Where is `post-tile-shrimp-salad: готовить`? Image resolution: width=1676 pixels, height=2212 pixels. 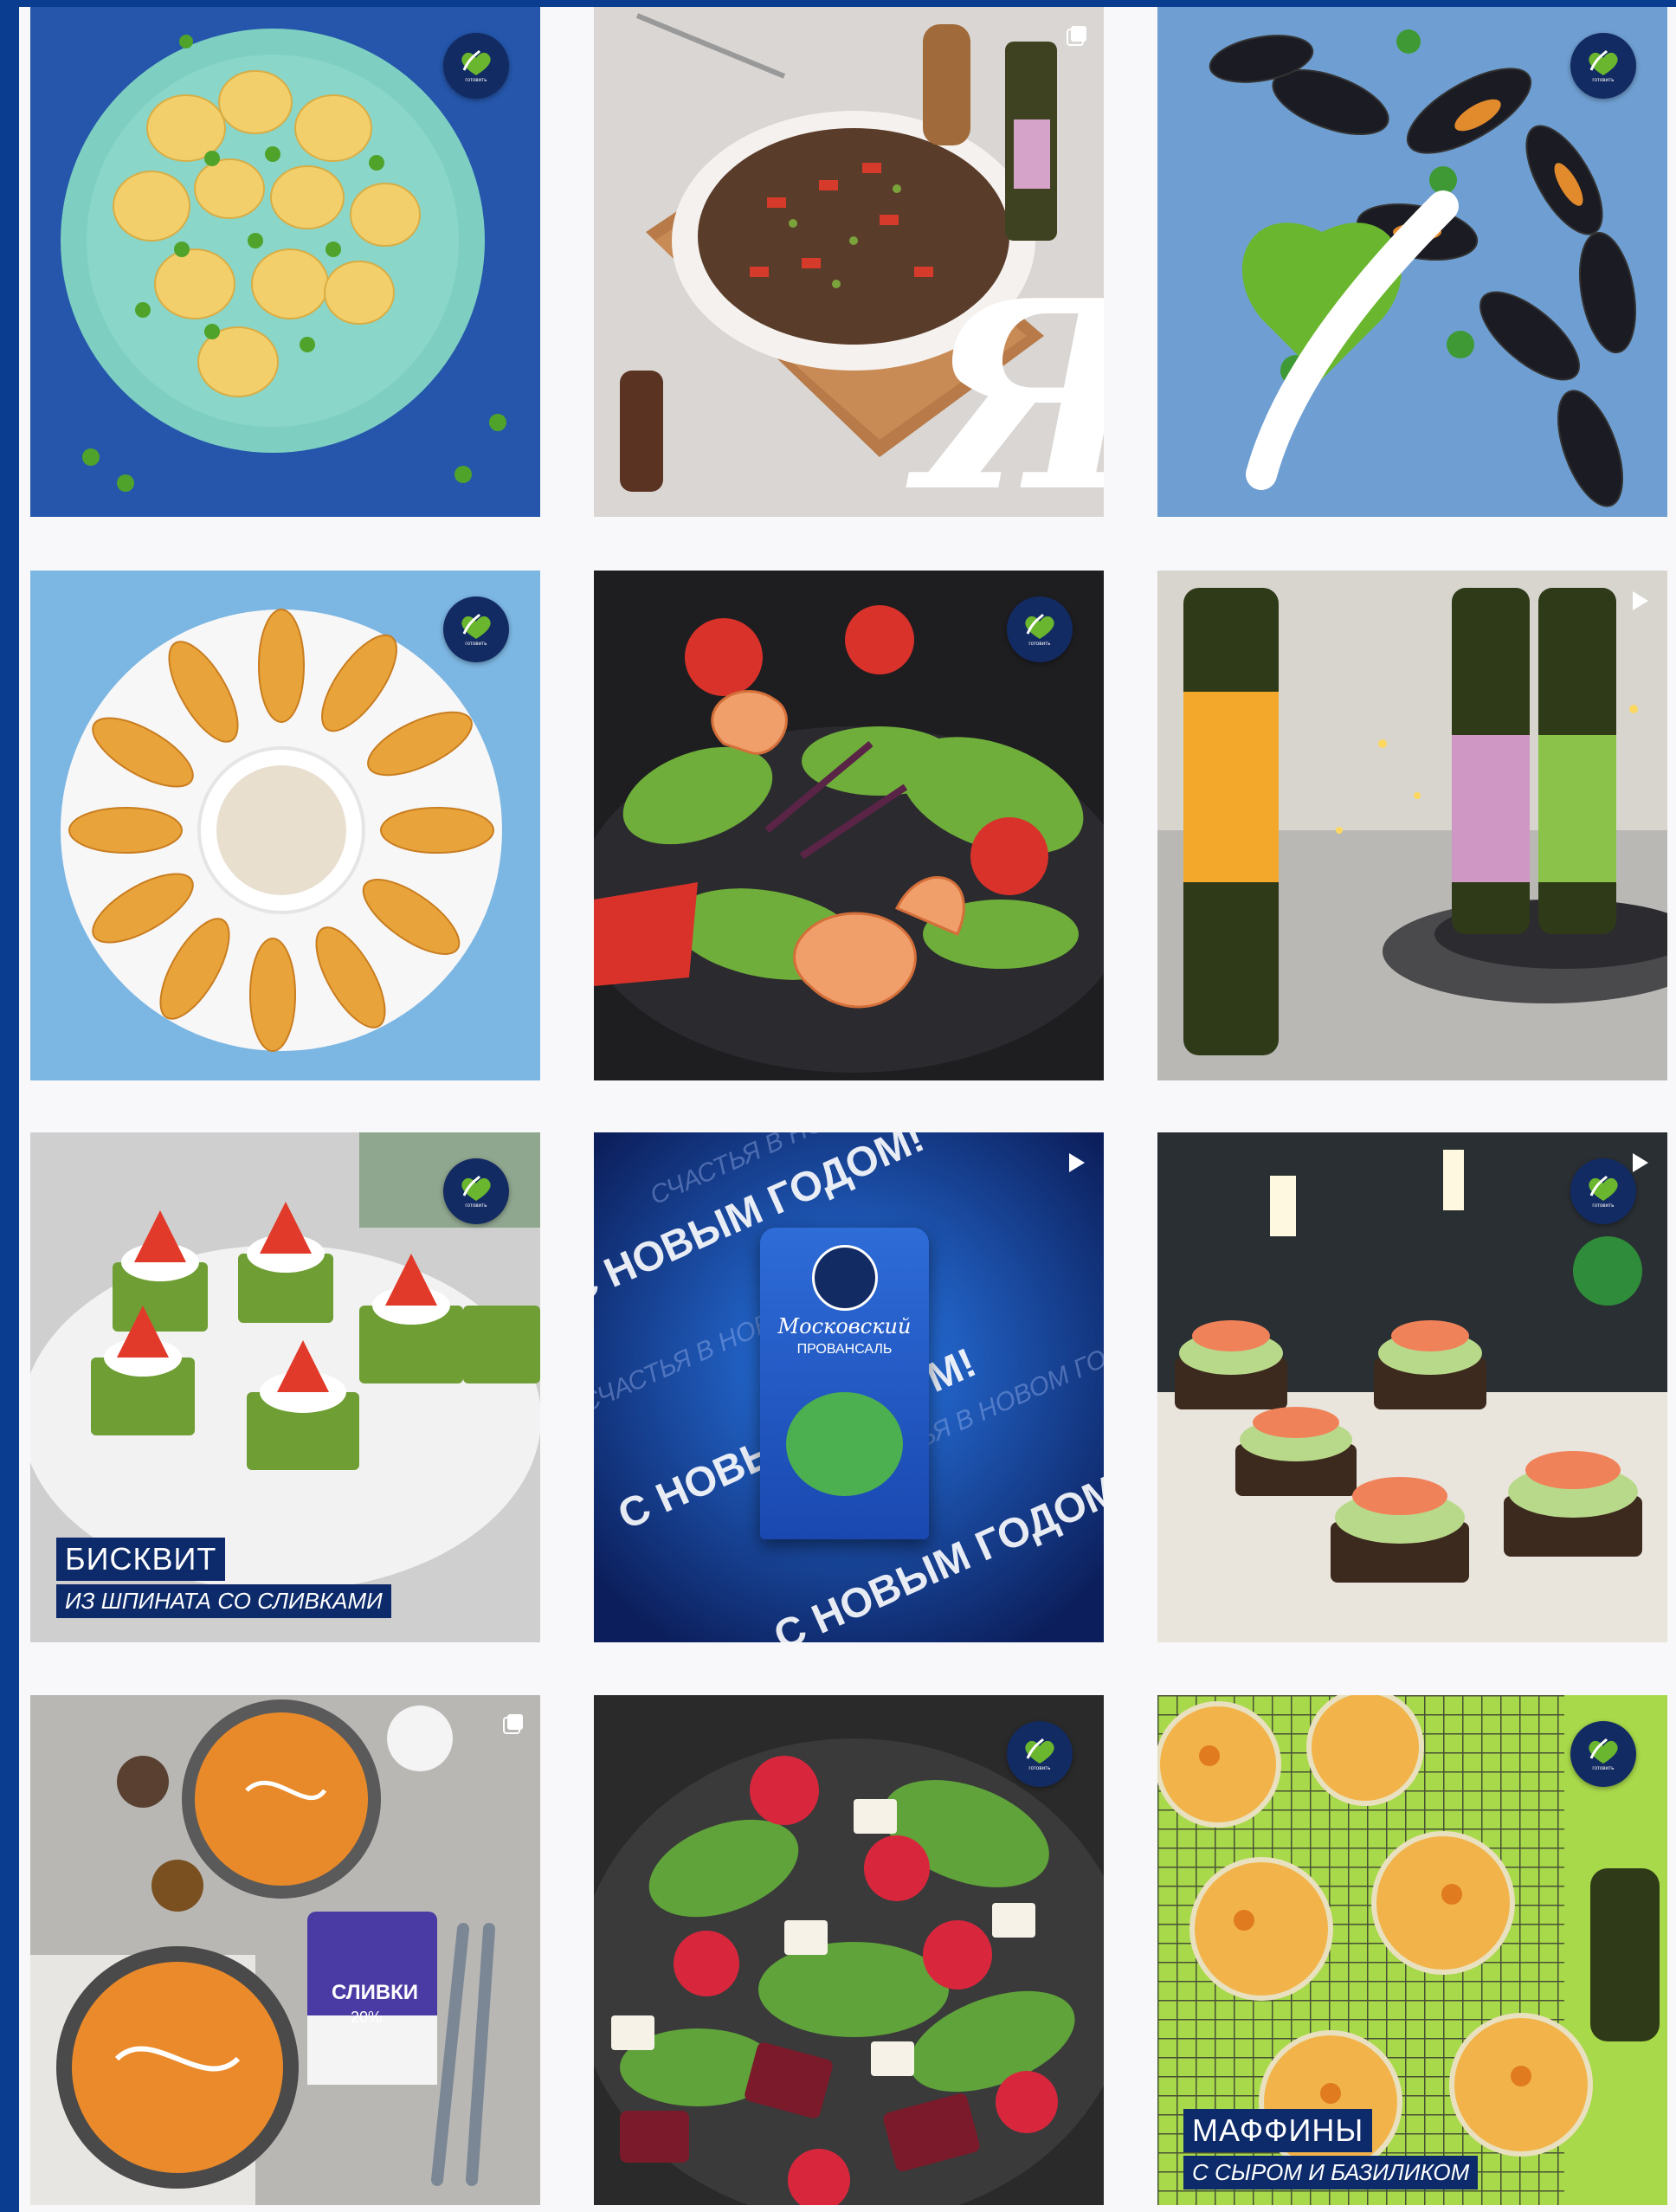
post-tile-shrimp-salad: готовить is located at coordinates (849, 825).